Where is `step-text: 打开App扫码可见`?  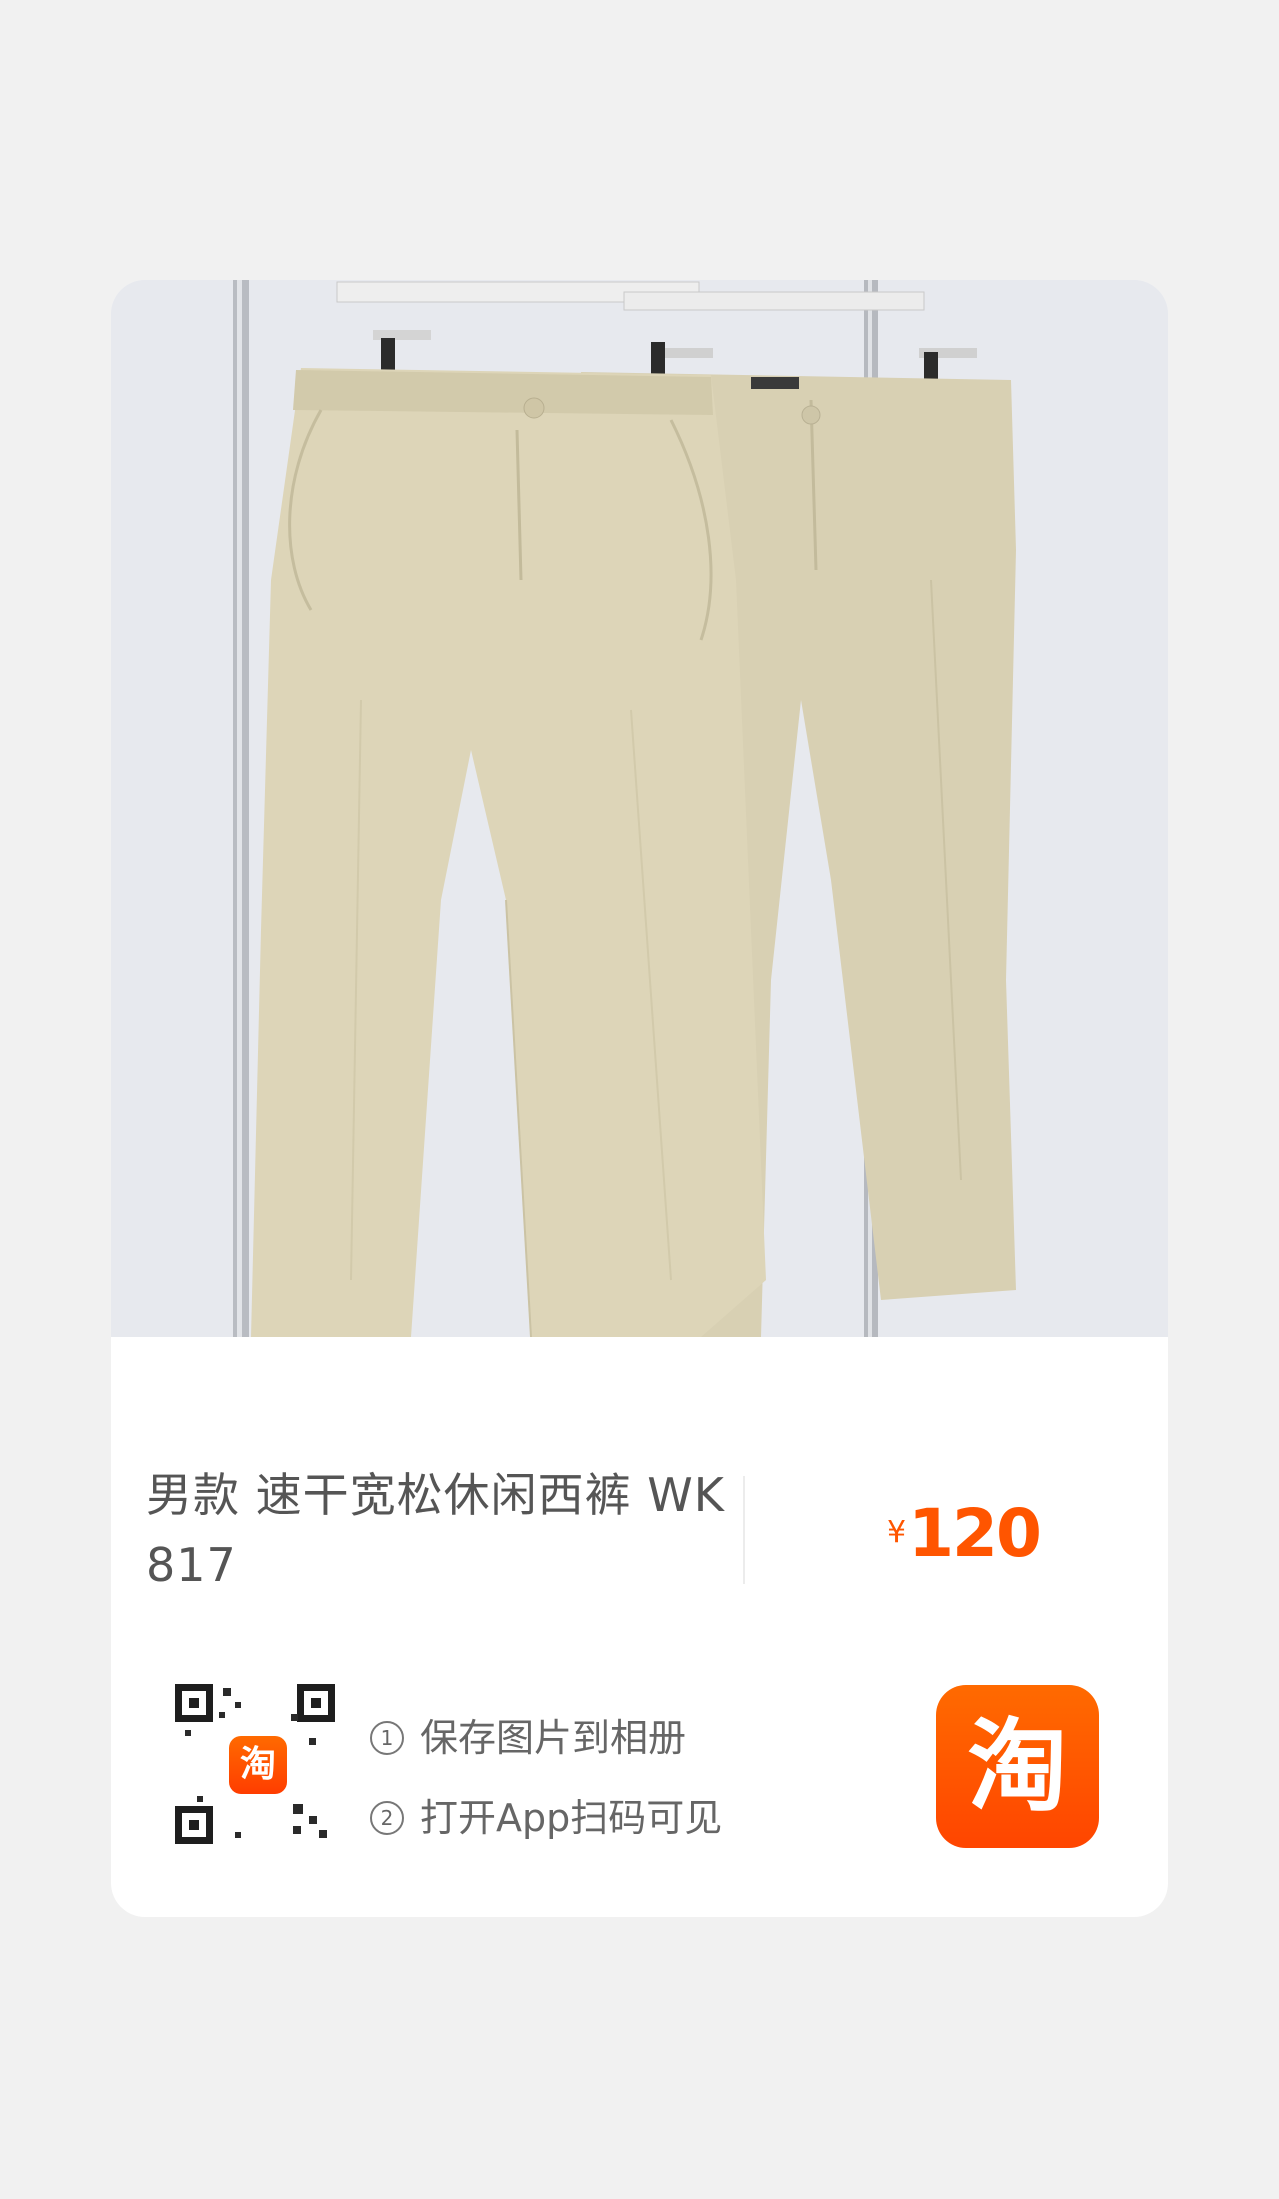
step-text: 打开App扫码可见 is located at coordinates (571, 1818).